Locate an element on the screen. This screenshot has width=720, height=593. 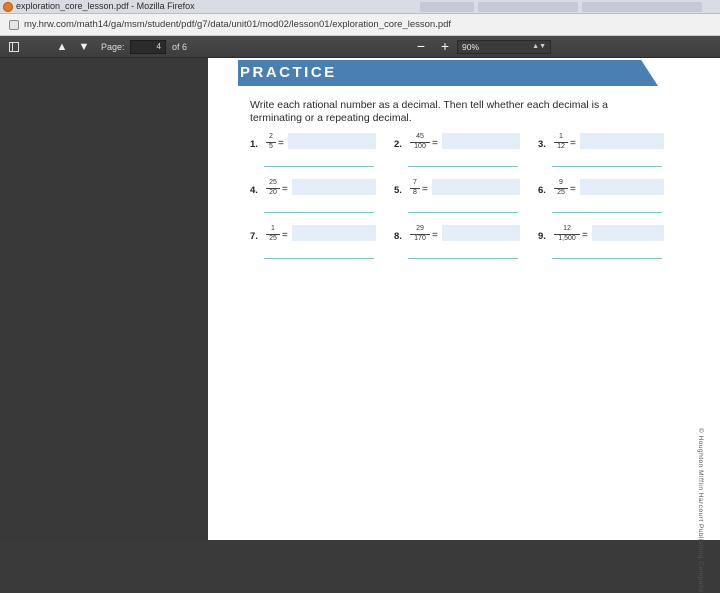
practice-problem: 8. 29 170 = is located at coordinates (459, 245).